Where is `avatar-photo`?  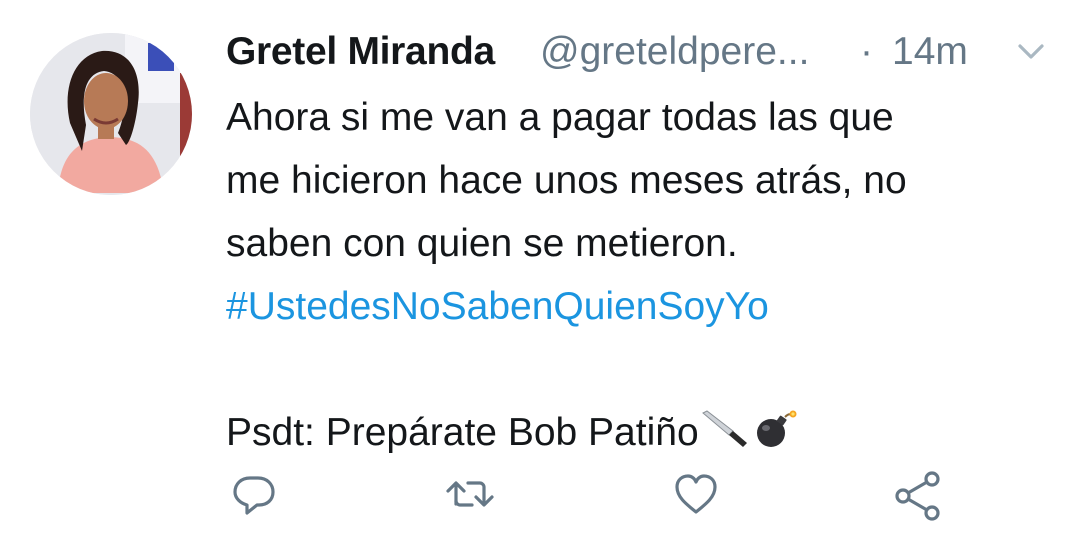 avatar-photo is located at coordinates (111, 114).